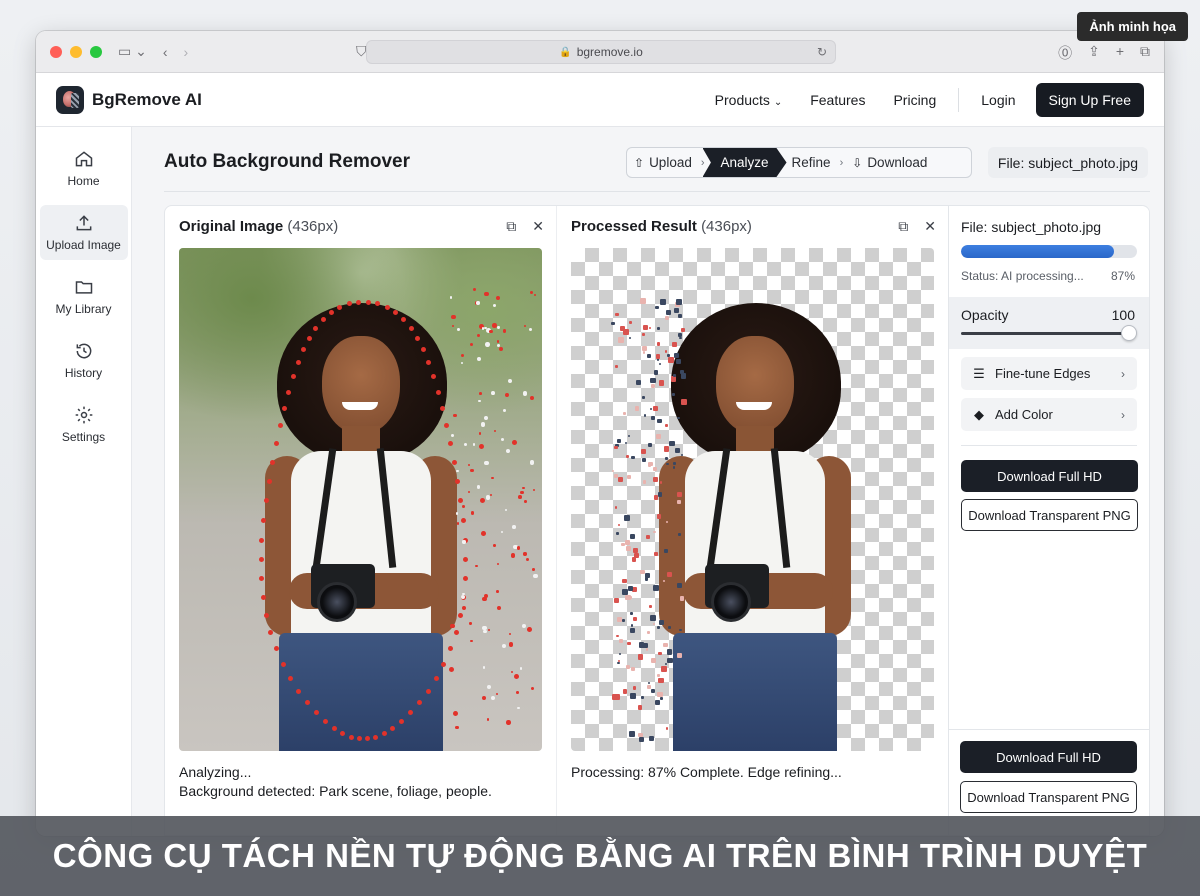  What do you see at coordinates (565, 52) in the screenshot?
I see `lock-icon: 🔒` at bounding box center [565, 52].